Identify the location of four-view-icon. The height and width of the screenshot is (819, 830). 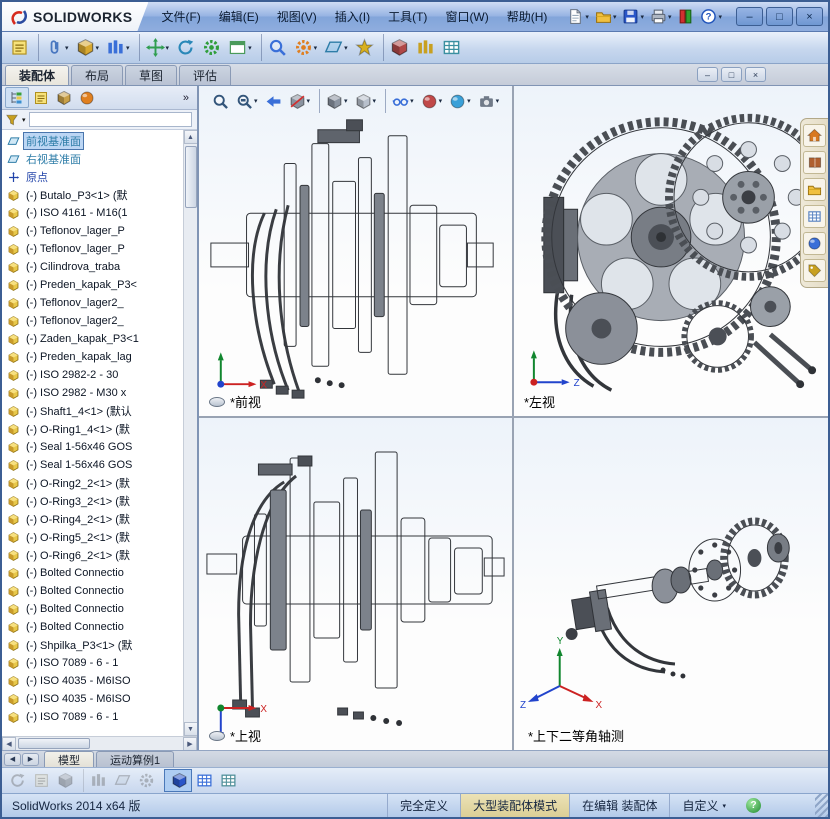
(204, 780).